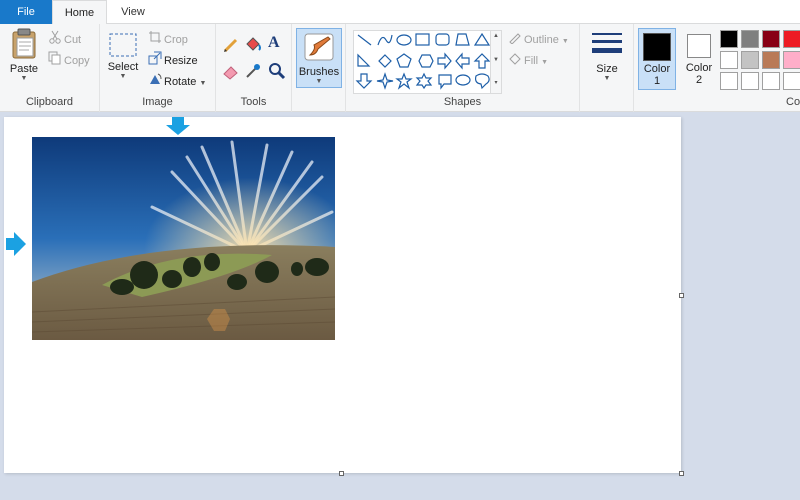 The width and height of the screenshot is (800, 500). What do you see at coordinates (444, 61) in the screenshot?
I see `right-arrow-shape-icon` at bounding box center [444, 61].